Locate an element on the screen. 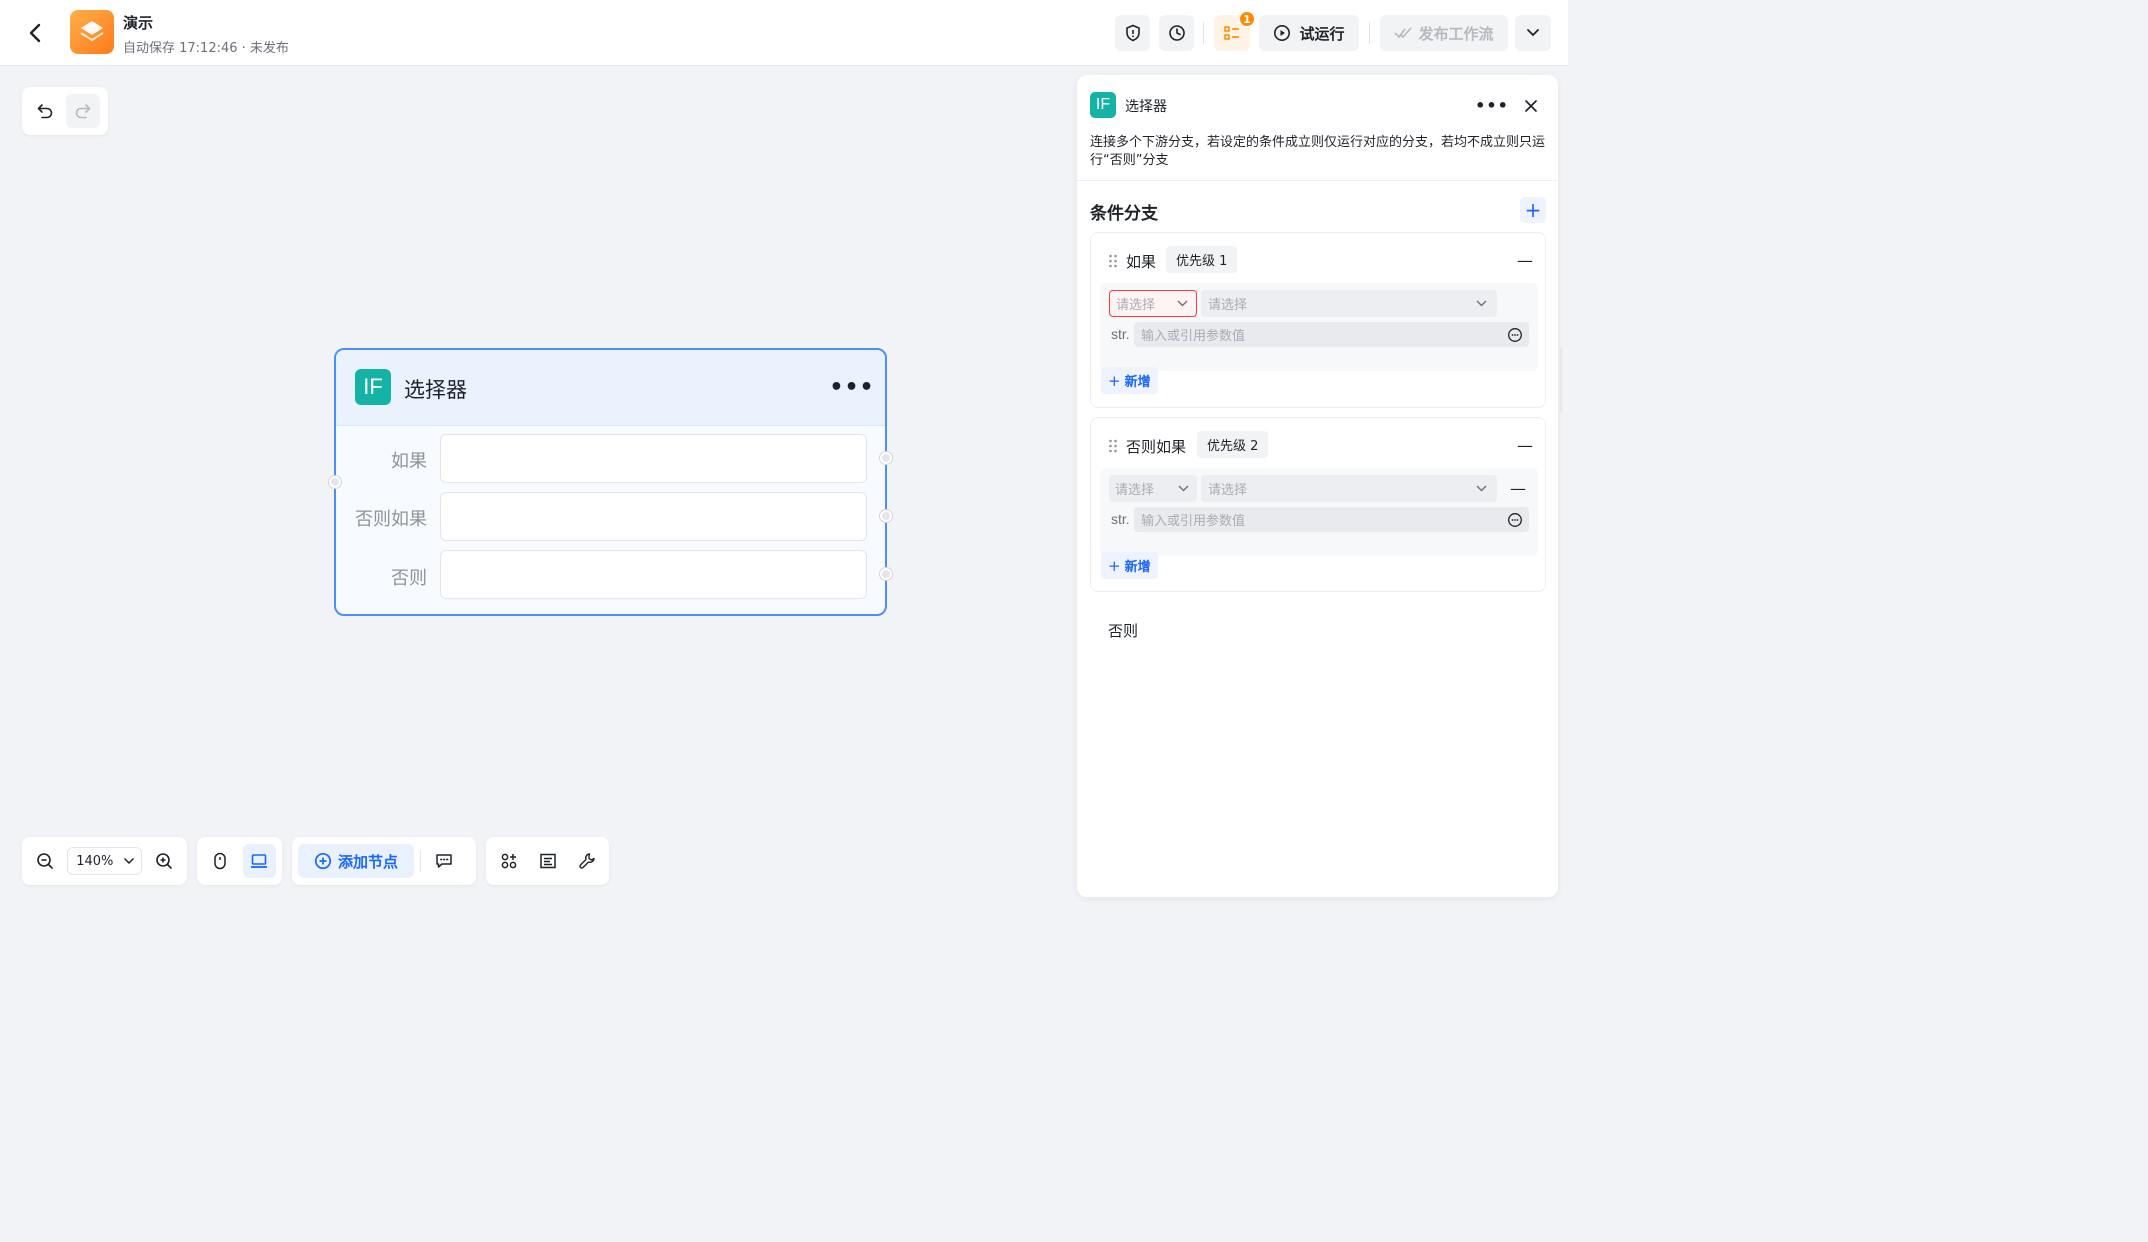 The width and height of the screenshot is (2148, 1242). condition-row: 请选择 请选择 str. 输入或引用参数值 is located at coordinates (1319, 327).